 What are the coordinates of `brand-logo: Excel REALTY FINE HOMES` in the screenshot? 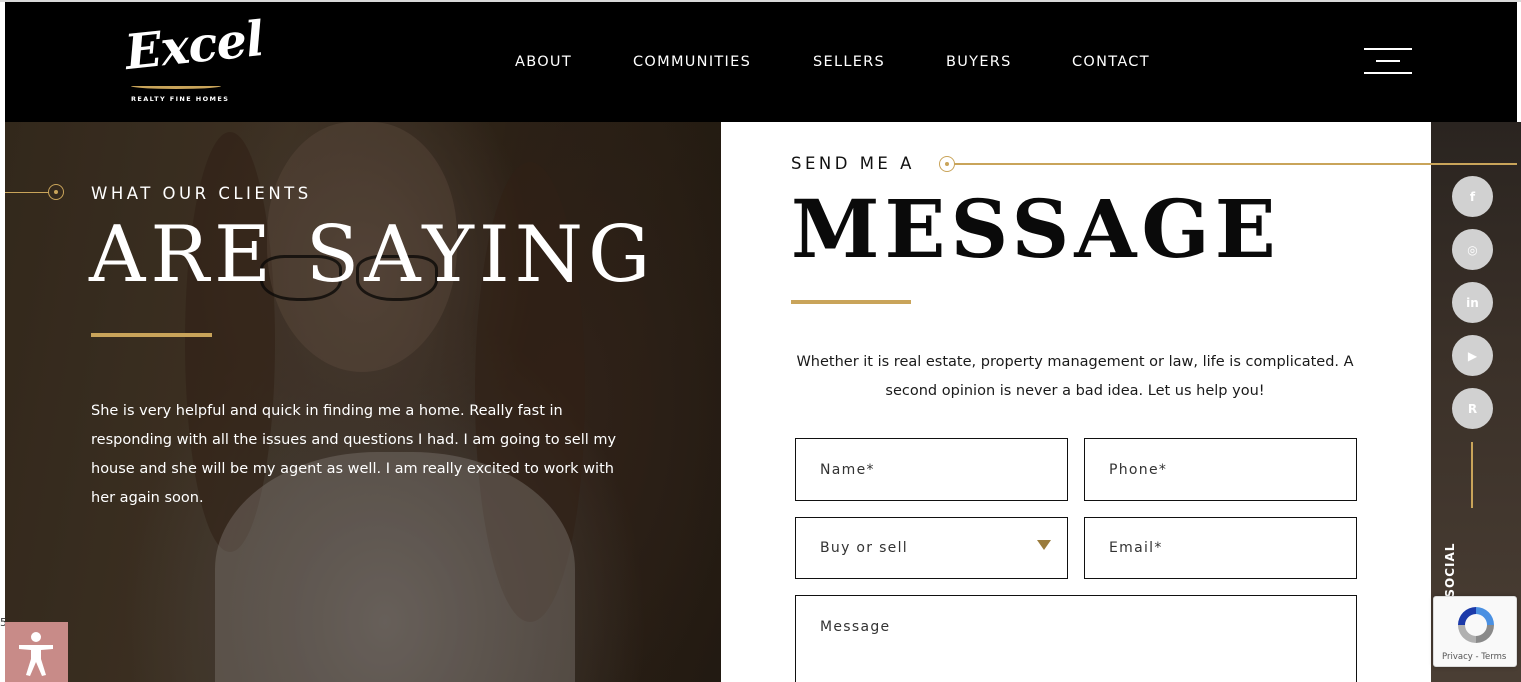 It's located at (193, 58).